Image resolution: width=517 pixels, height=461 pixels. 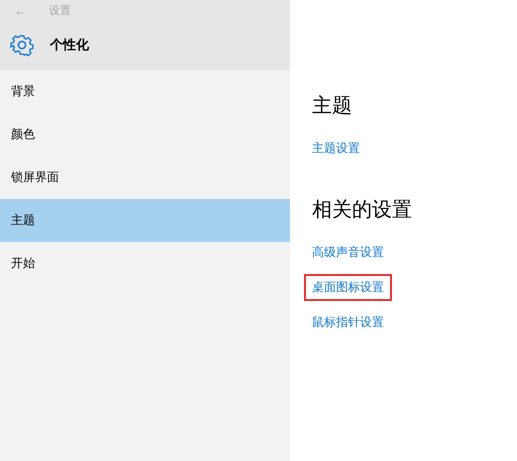 What do you see at coordinates (69, 45) in the screenshot?
I see `page-title: 个性化` at bounding box center [69, 45].